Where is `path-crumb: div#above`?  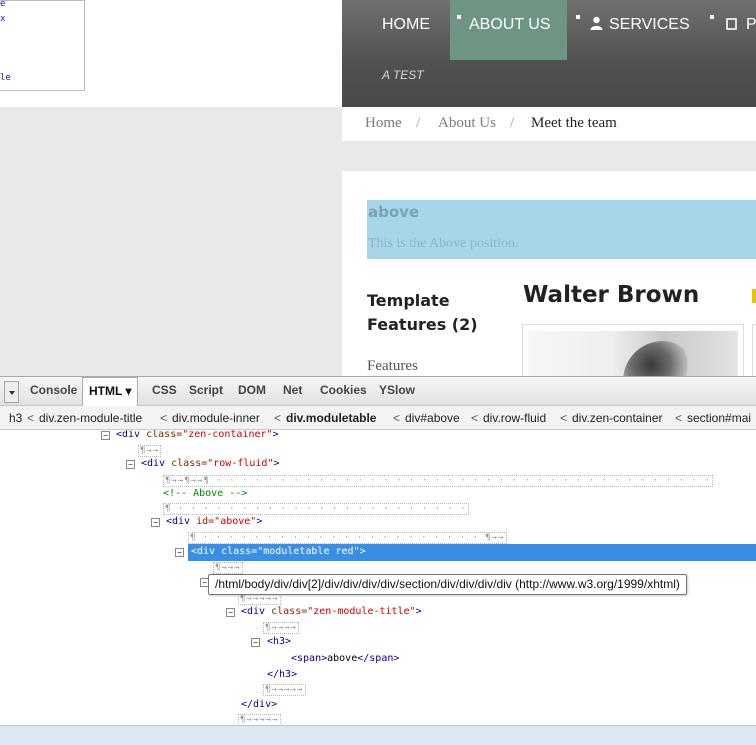
path-crumb: div#above is located at coordinates (432, 418).